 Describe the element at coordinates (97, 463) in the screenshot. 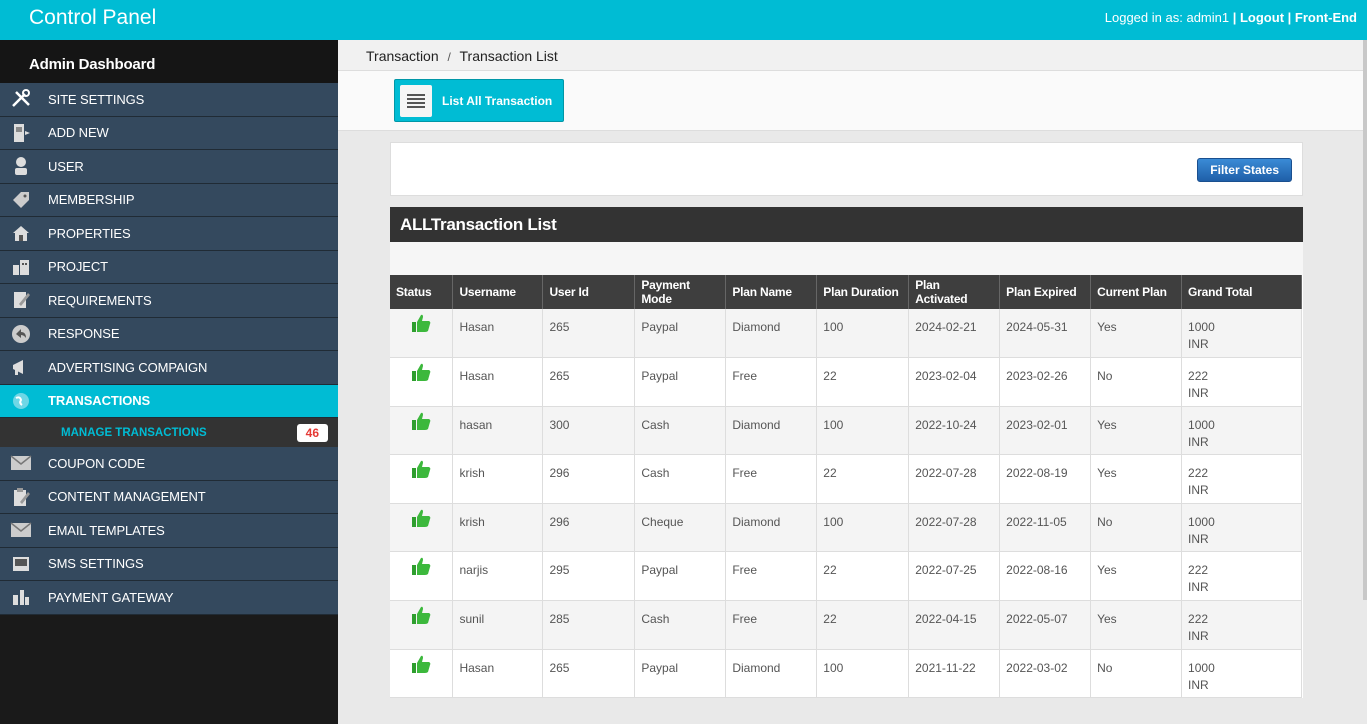

I see `sidebar-item-label: COUPON CODE` at that location.